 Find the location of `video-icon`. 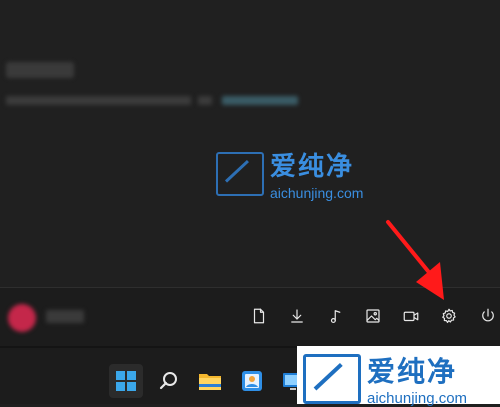

video-icon is located at coordinates (411, 316).